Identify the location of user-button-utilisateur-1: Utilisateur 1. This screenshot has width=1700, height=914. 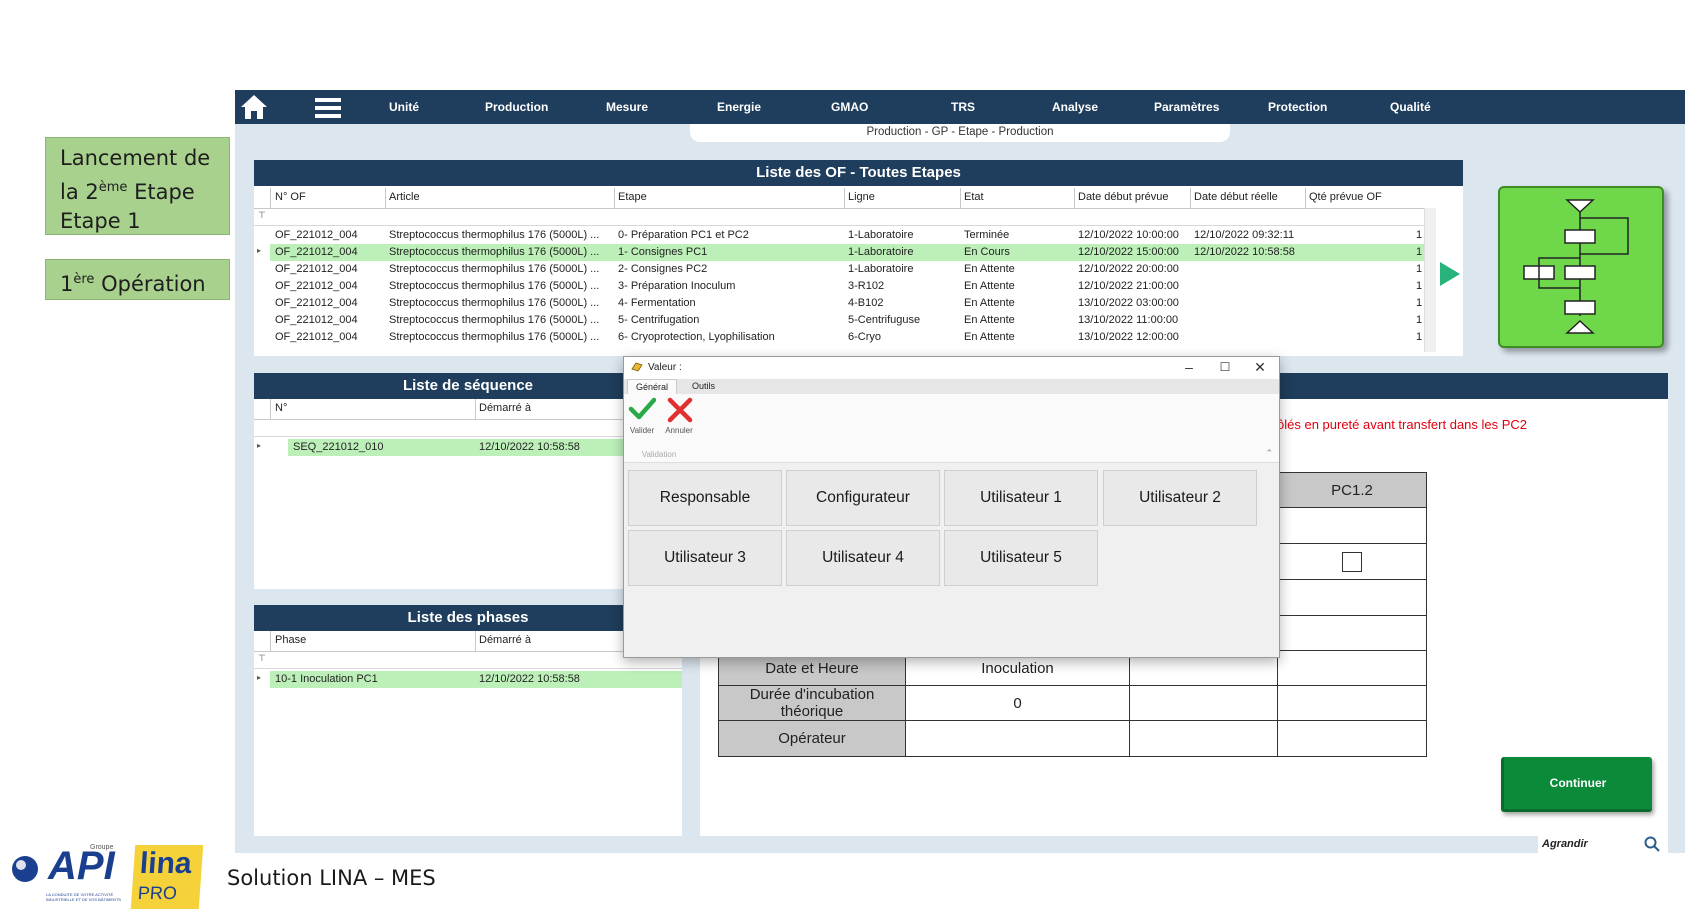
(1021, 498).